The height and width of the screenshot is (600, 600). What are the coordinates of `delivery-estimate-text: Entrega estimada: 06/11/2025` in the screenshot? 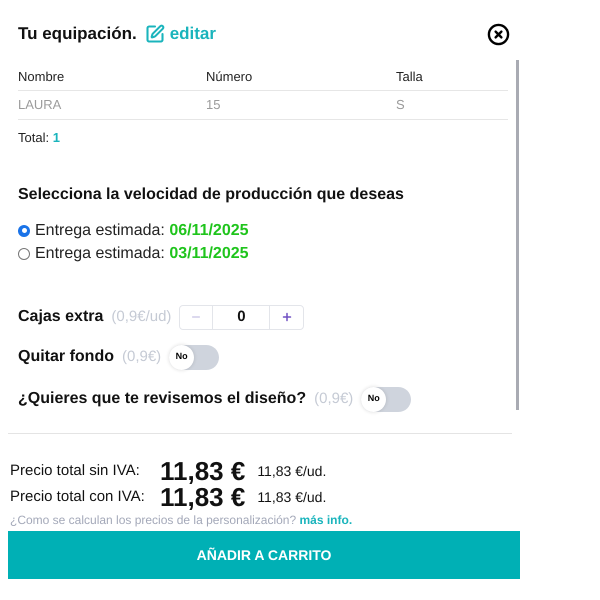 It's located at (142, 230).